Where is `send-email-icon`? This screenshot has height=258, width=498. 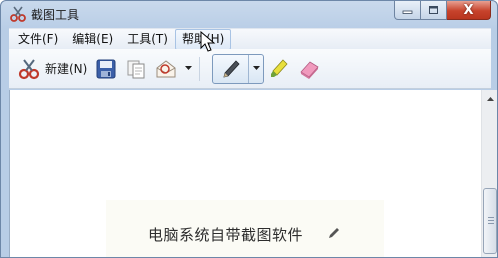 send-email-icon is located at coordinates (166, 68).